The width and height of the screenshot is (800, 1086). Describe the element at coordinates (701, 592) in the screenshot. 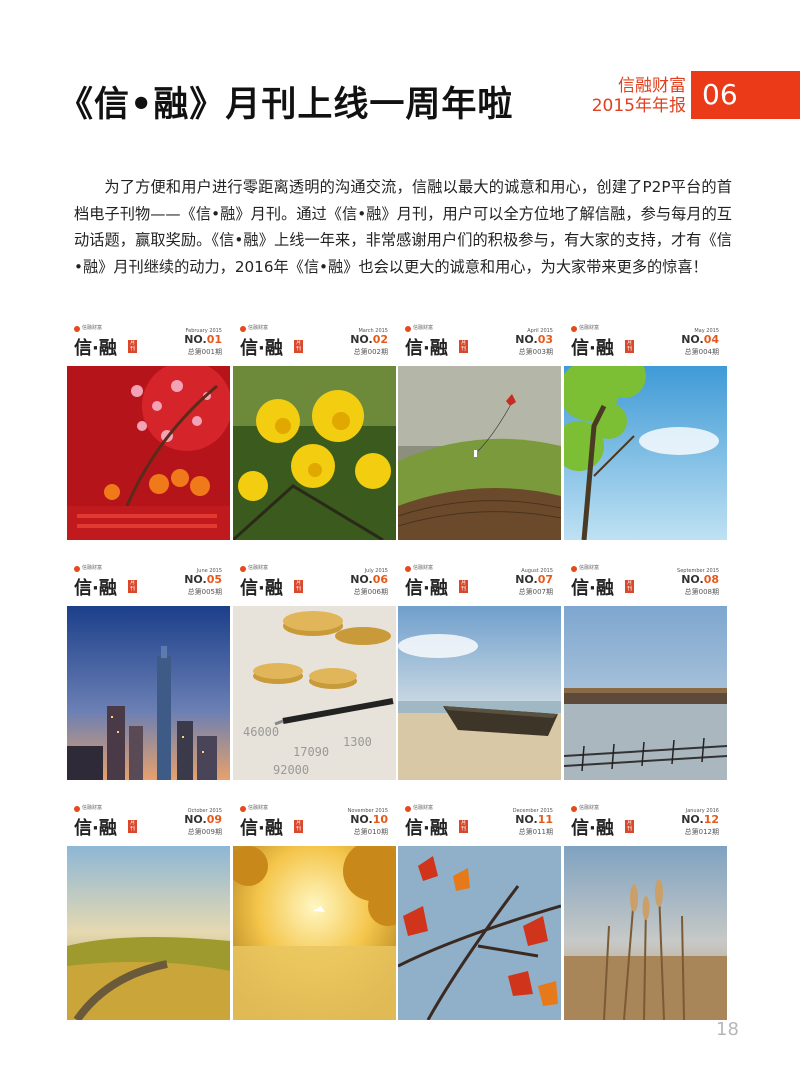

I see `cover-issue-total: 总第008期` at that location.